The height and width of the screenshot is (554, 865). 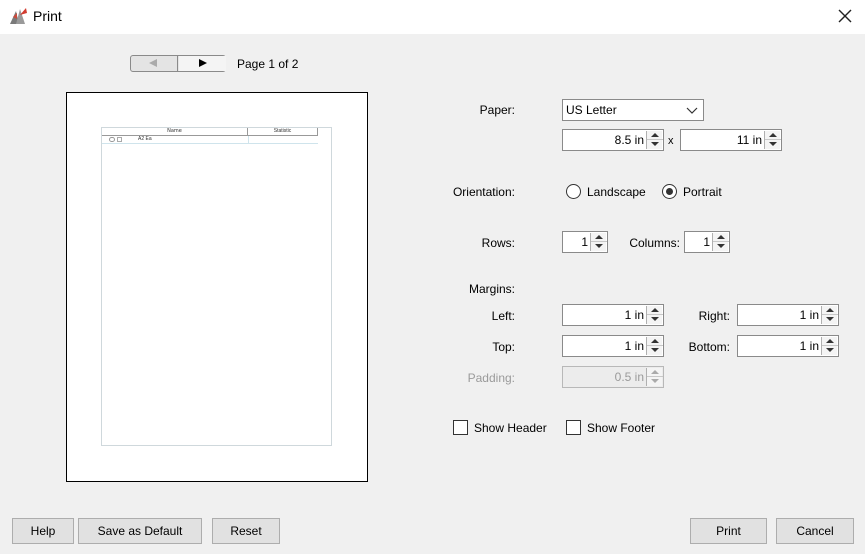 I want to click on paper-width-value: 8.5 in, so click(x=629, y=140).